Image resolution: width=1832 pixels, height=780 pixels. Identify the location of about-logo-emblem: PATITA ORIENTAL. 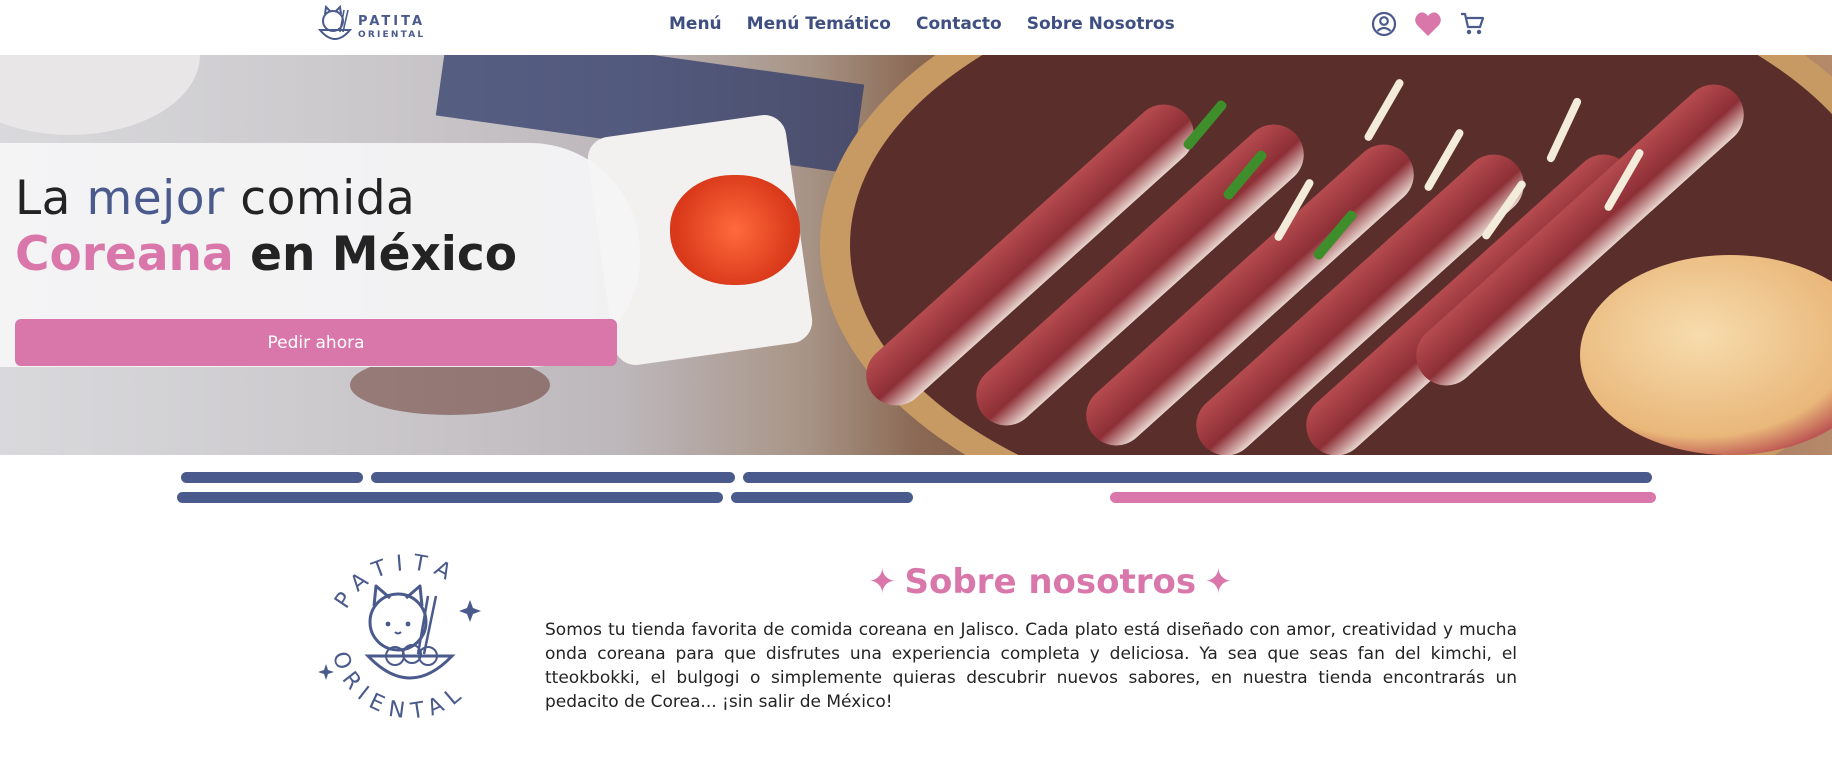
(410, 640).